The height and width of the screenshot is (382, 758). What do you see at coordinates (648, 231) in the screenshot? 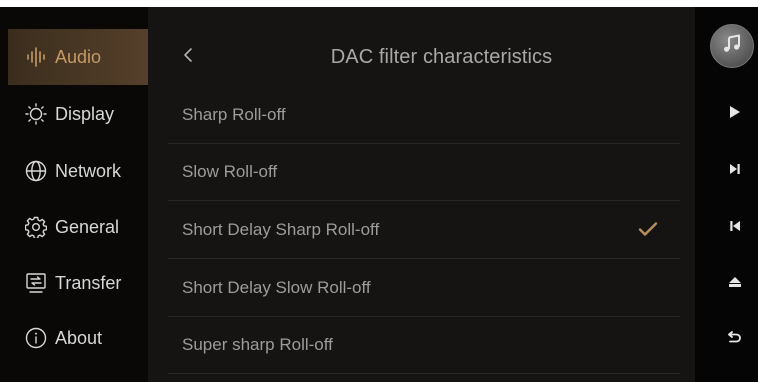
I see `checkmark-icon` at bounding box center [648, 231].